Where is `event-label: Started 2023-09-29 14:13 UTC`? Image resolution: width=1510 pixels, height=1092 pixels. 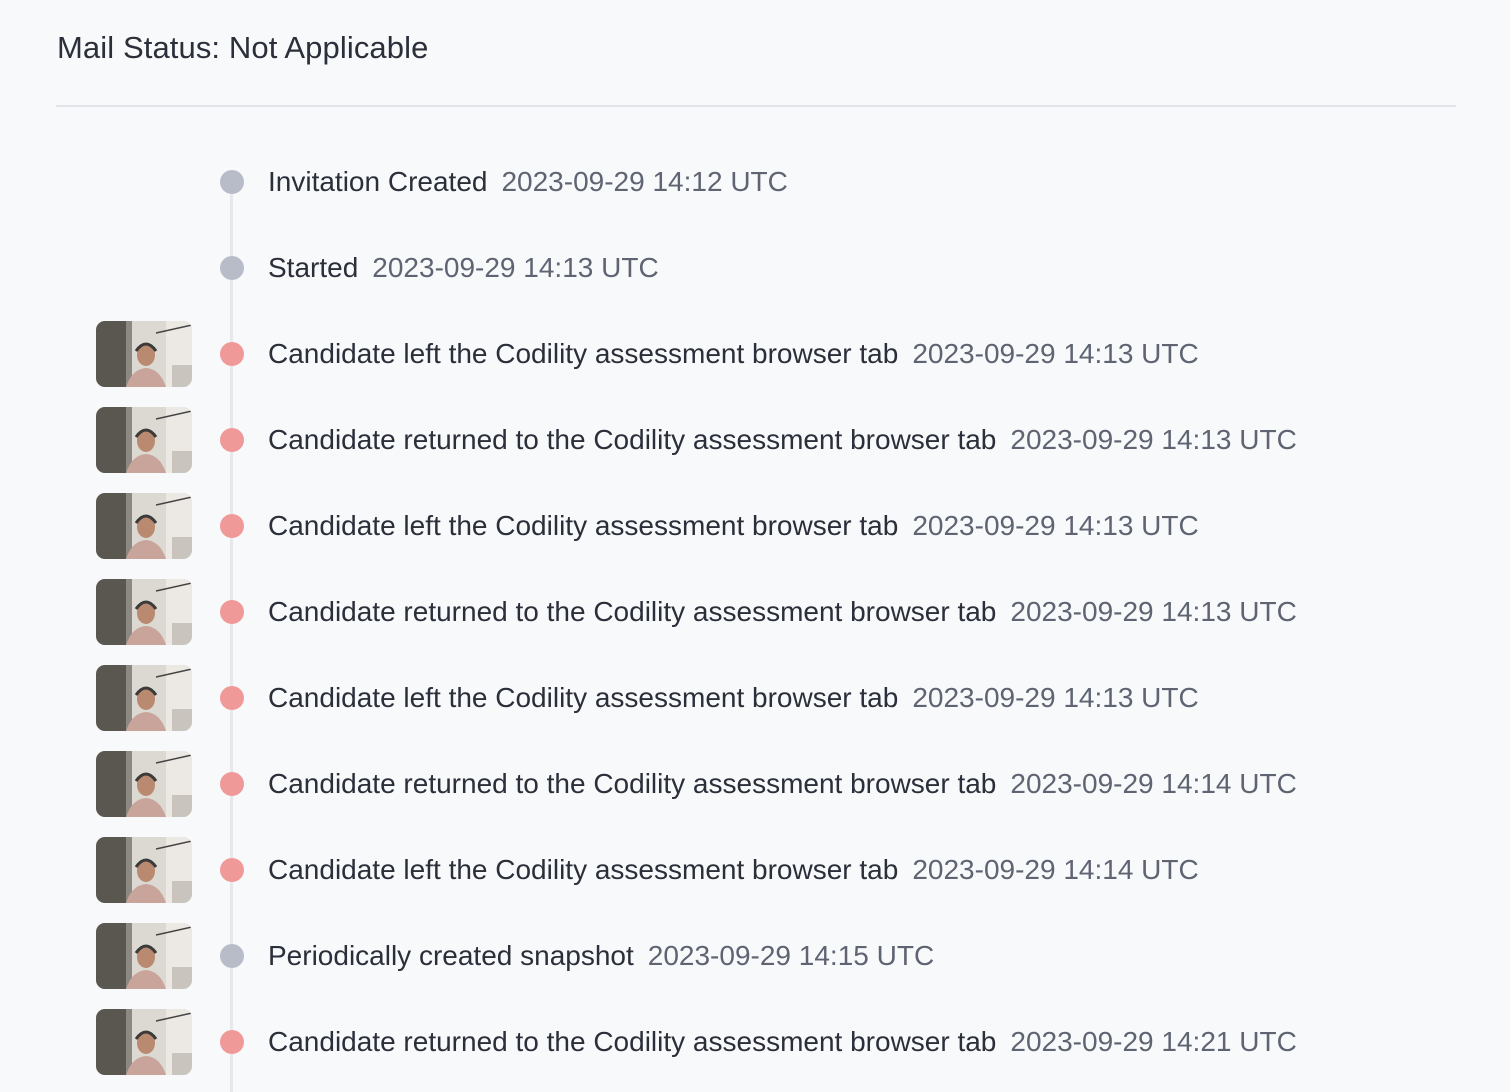
event-label: Started 2023-09-29 14:13 UTC is located at coordinates (463, 268).